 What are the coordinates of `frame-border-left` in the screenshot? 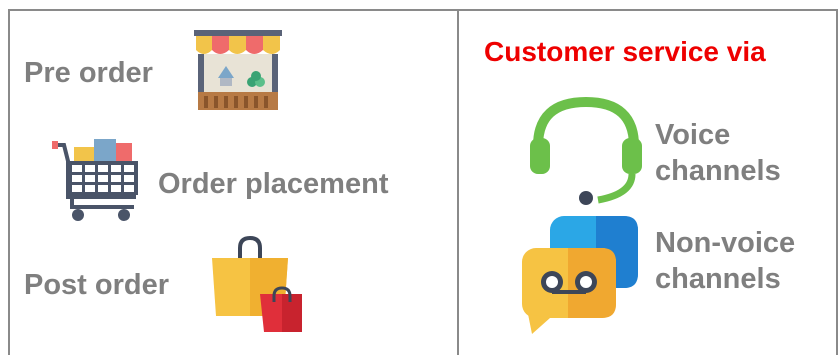 It's located at (9, 182).